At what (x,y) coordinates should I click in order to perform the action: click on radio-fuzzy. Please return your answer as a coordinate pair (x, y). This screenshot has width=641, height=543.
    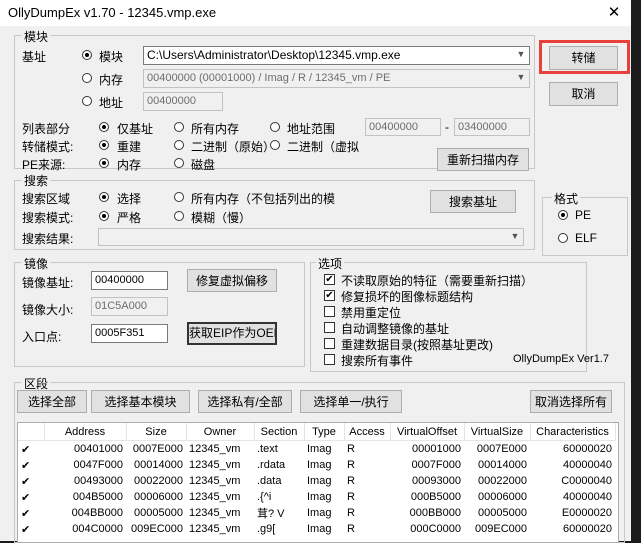
    Looking at the image, I should click on (179, 216).